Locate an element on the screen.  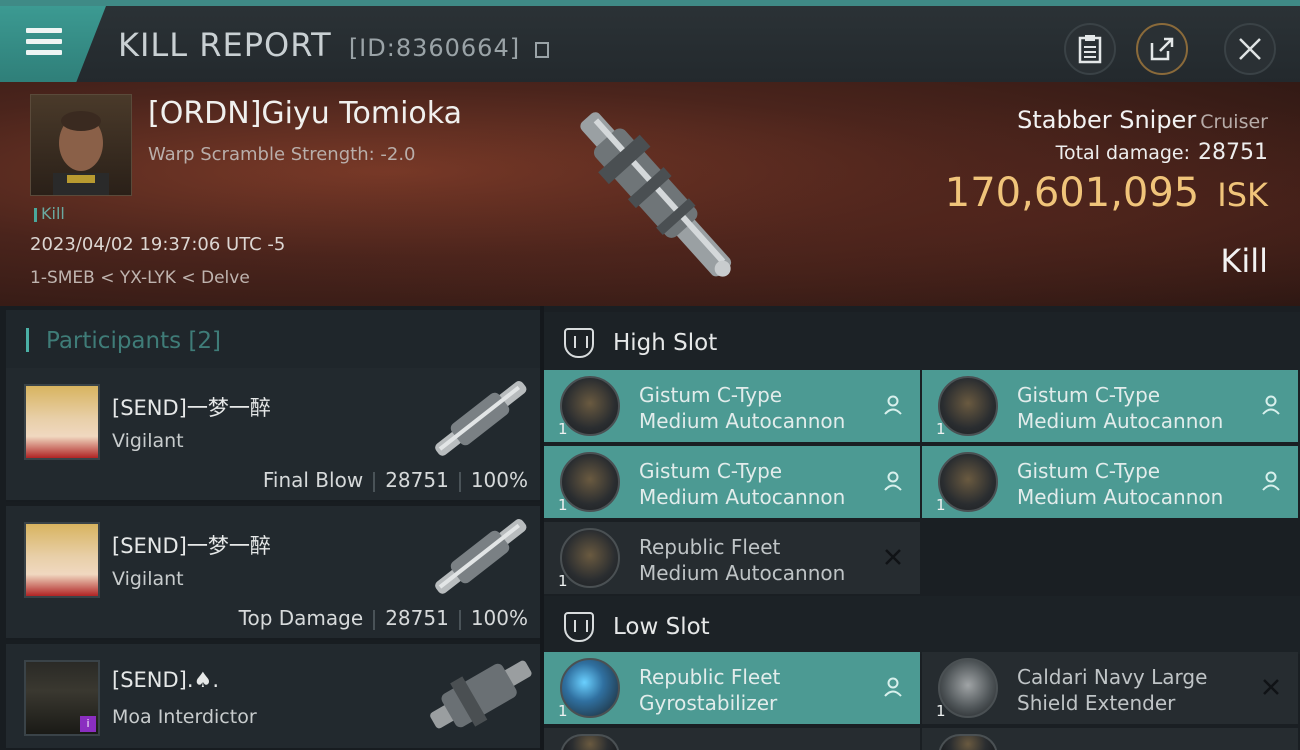
participants-header: Participants [2] is located at coordinates (273, 340).